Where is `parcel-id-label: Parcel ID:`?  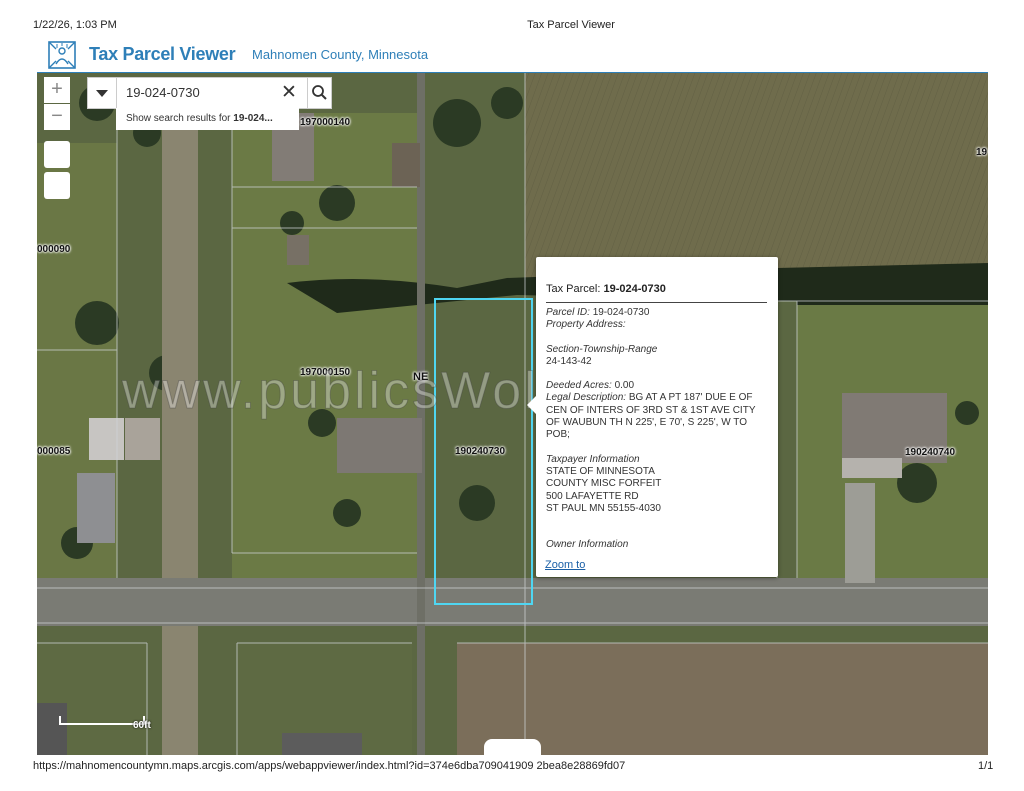
parcel-id-label: Parcel ID: is located at coordinates (568, 312).